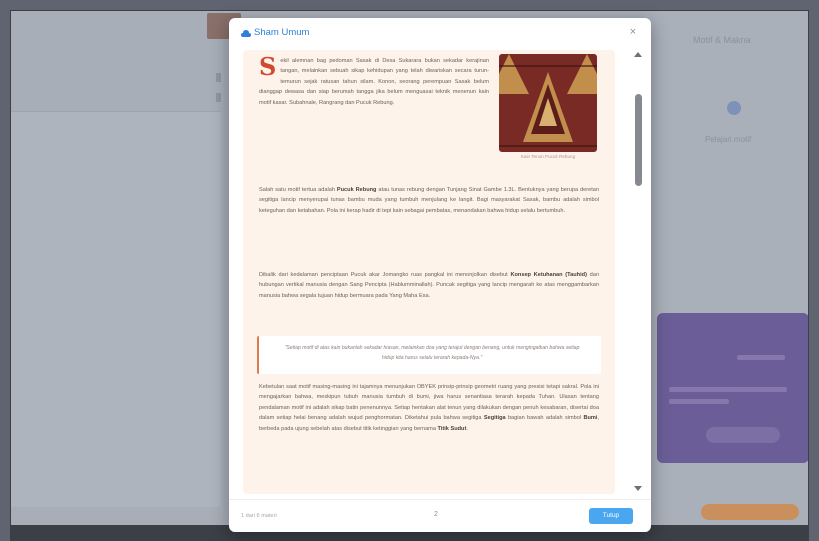 Image resolution: width=819 pixels, height=541 pixels. What do you see at coordinates (734, 108) in the screenshot?
I see `background-icon` at bounding box center [734, 108].